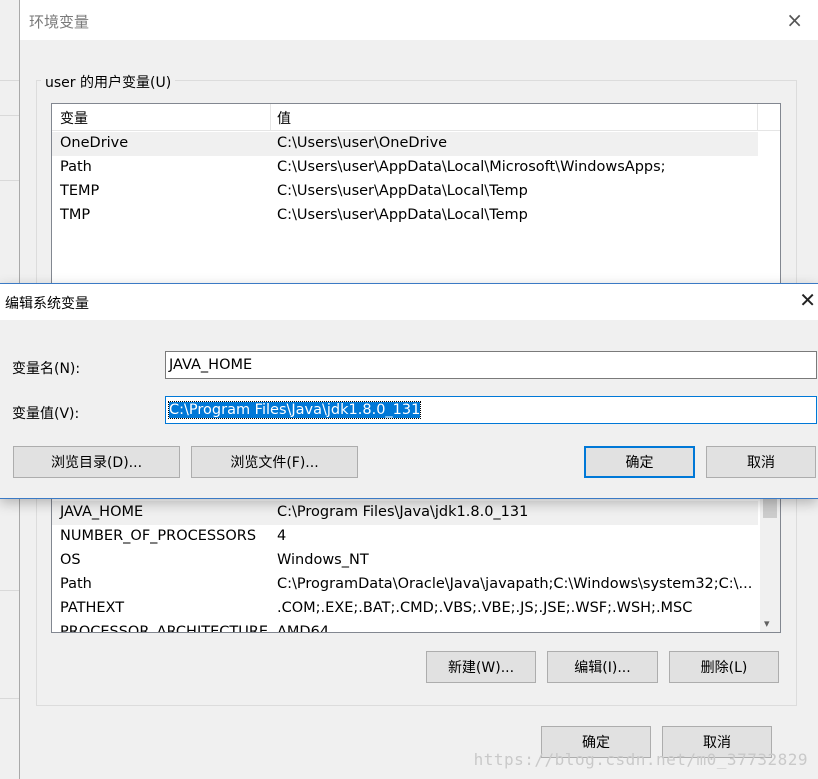 The image size is (818, 779). Describe the element at coordinates (409, 302) in the screenshot. I see `edit-dialog-titlebar: 编辑系统变量 ✕` at that location.